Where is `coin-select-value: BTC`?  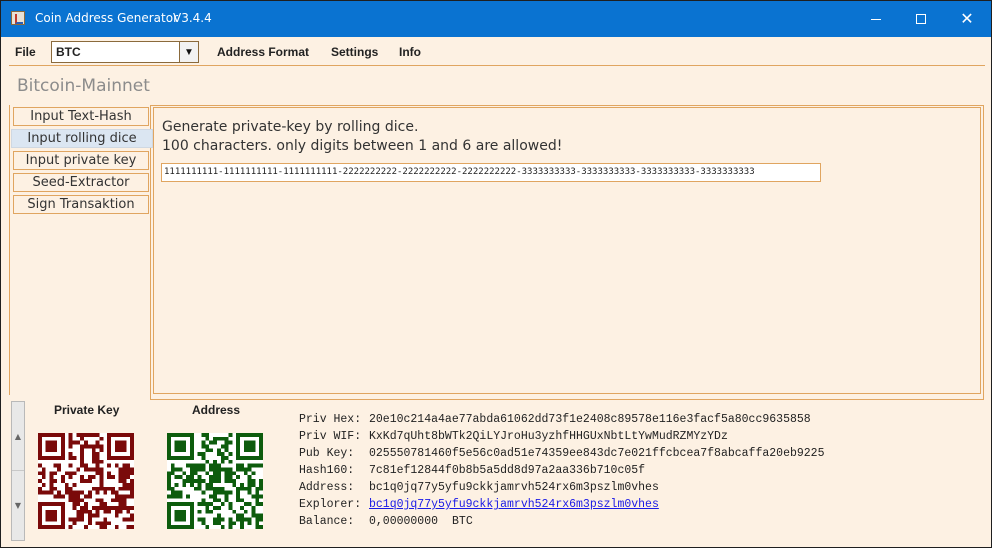 coin-select-value: BTC is located at coordinates (68, 52).